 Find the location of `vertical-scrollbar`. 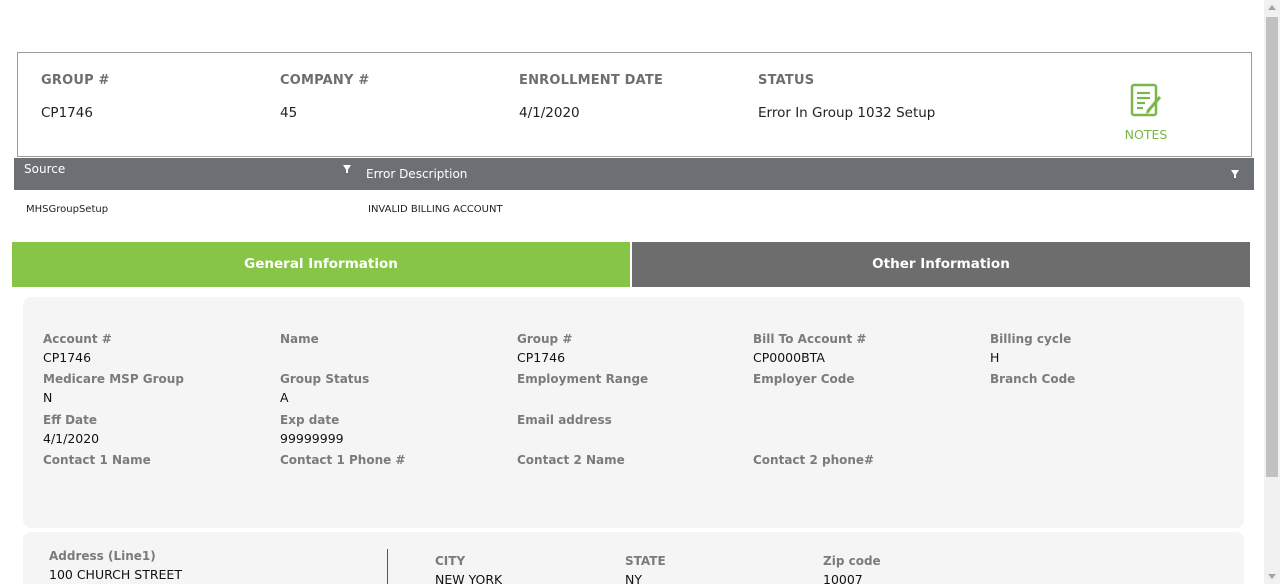

vertical-scrollbar is located at coordinates (1272, 292).